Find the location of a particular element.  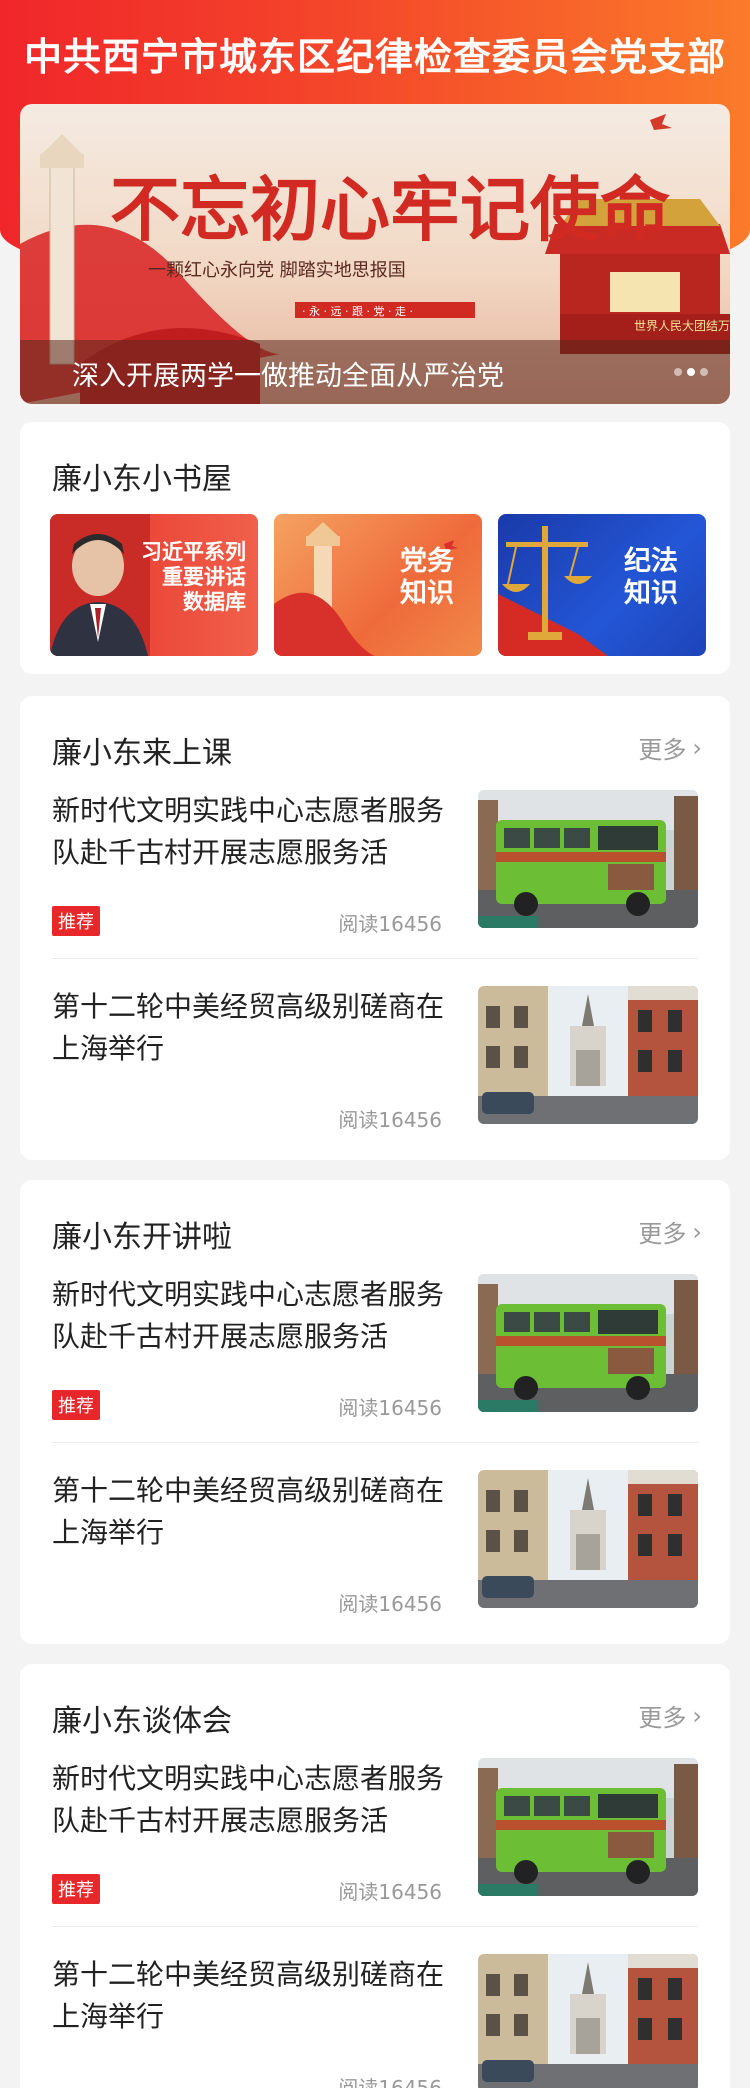

bookstore-card: 廉小东小书屋 习近平系列 重要讲话 数据库 党务 知识 纪法 知识 is located at coordinates (375, 548).